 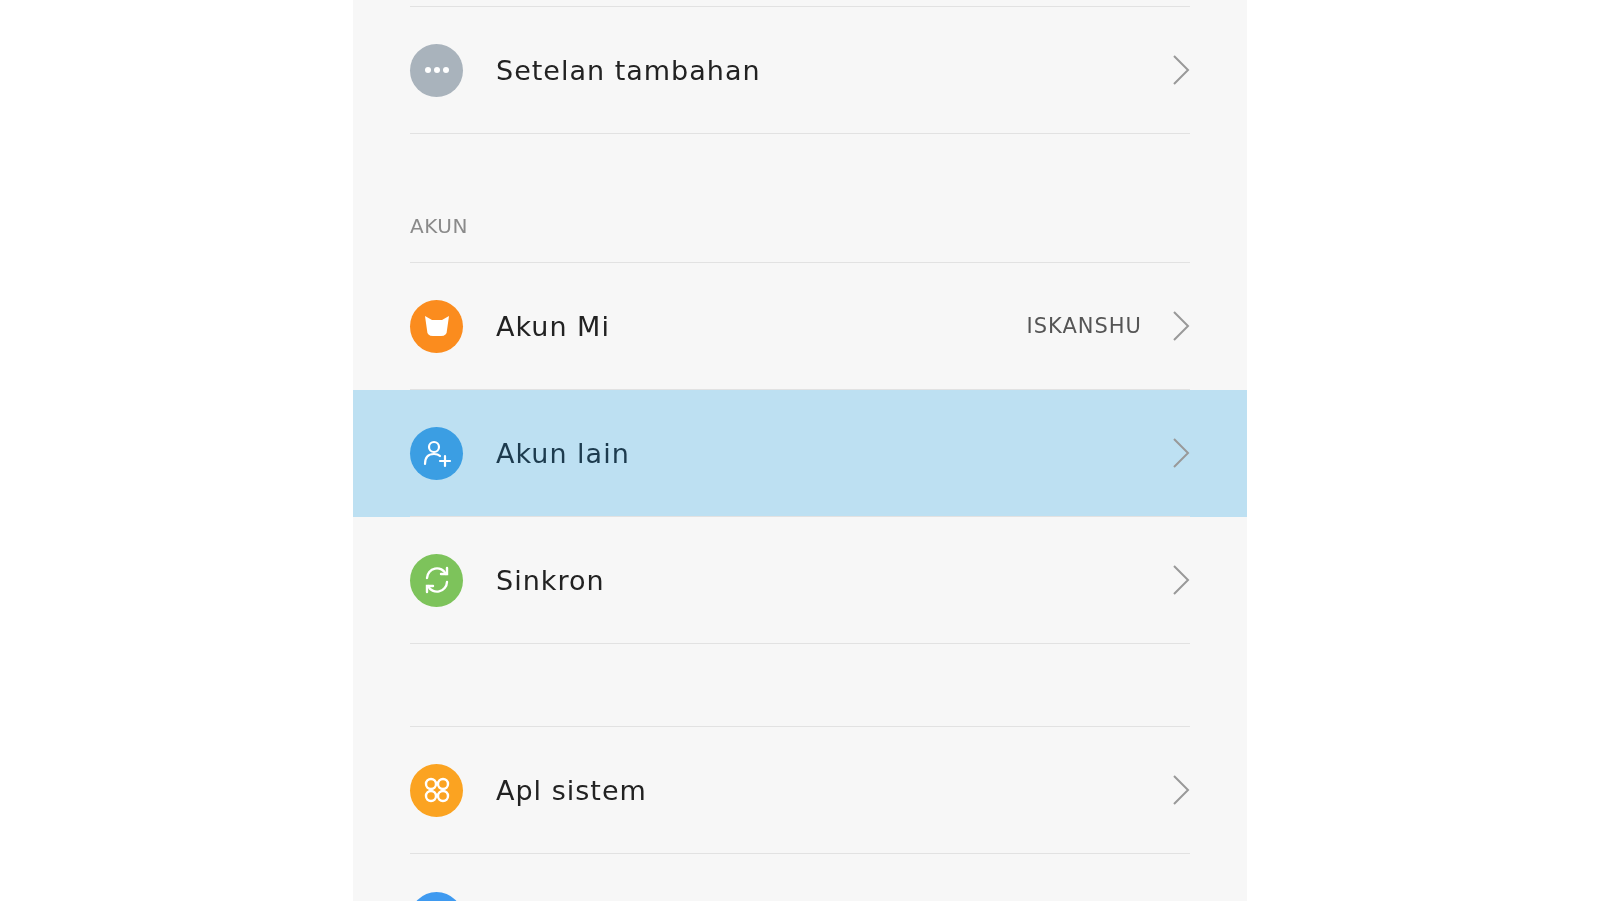 What do you see at coordinates (436, 70) in the screenshot?
I see `more-icon` at bounding box center [436, 70].